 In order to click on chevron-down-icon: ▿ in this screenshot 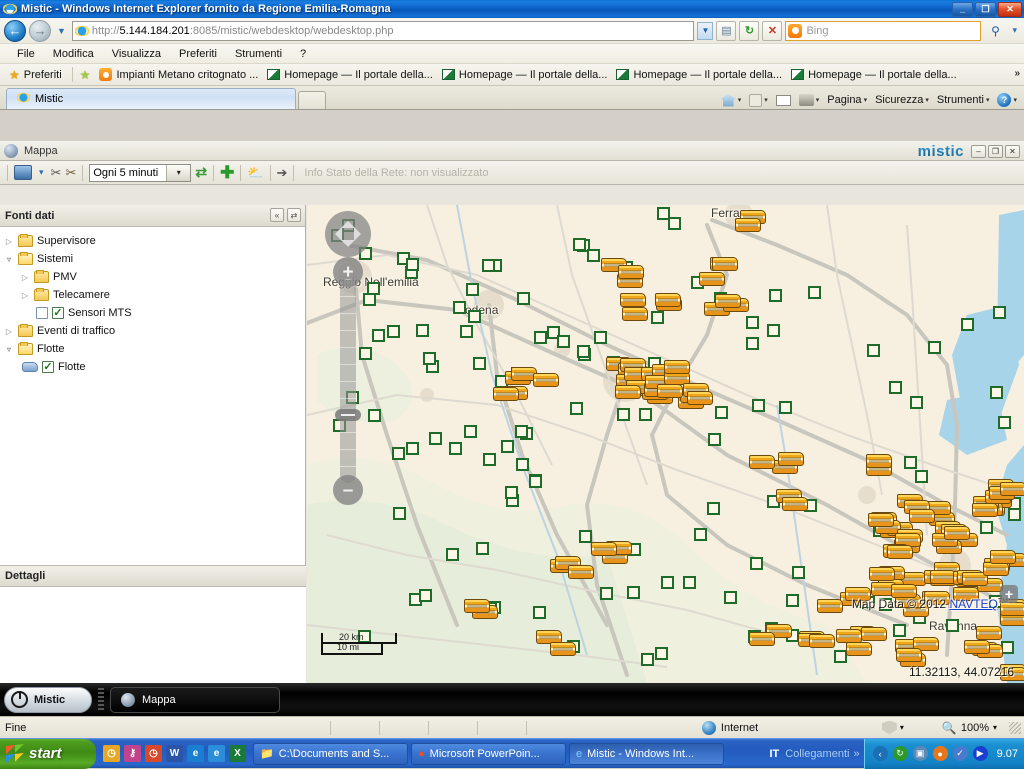, I will do `click(9, 349)`.